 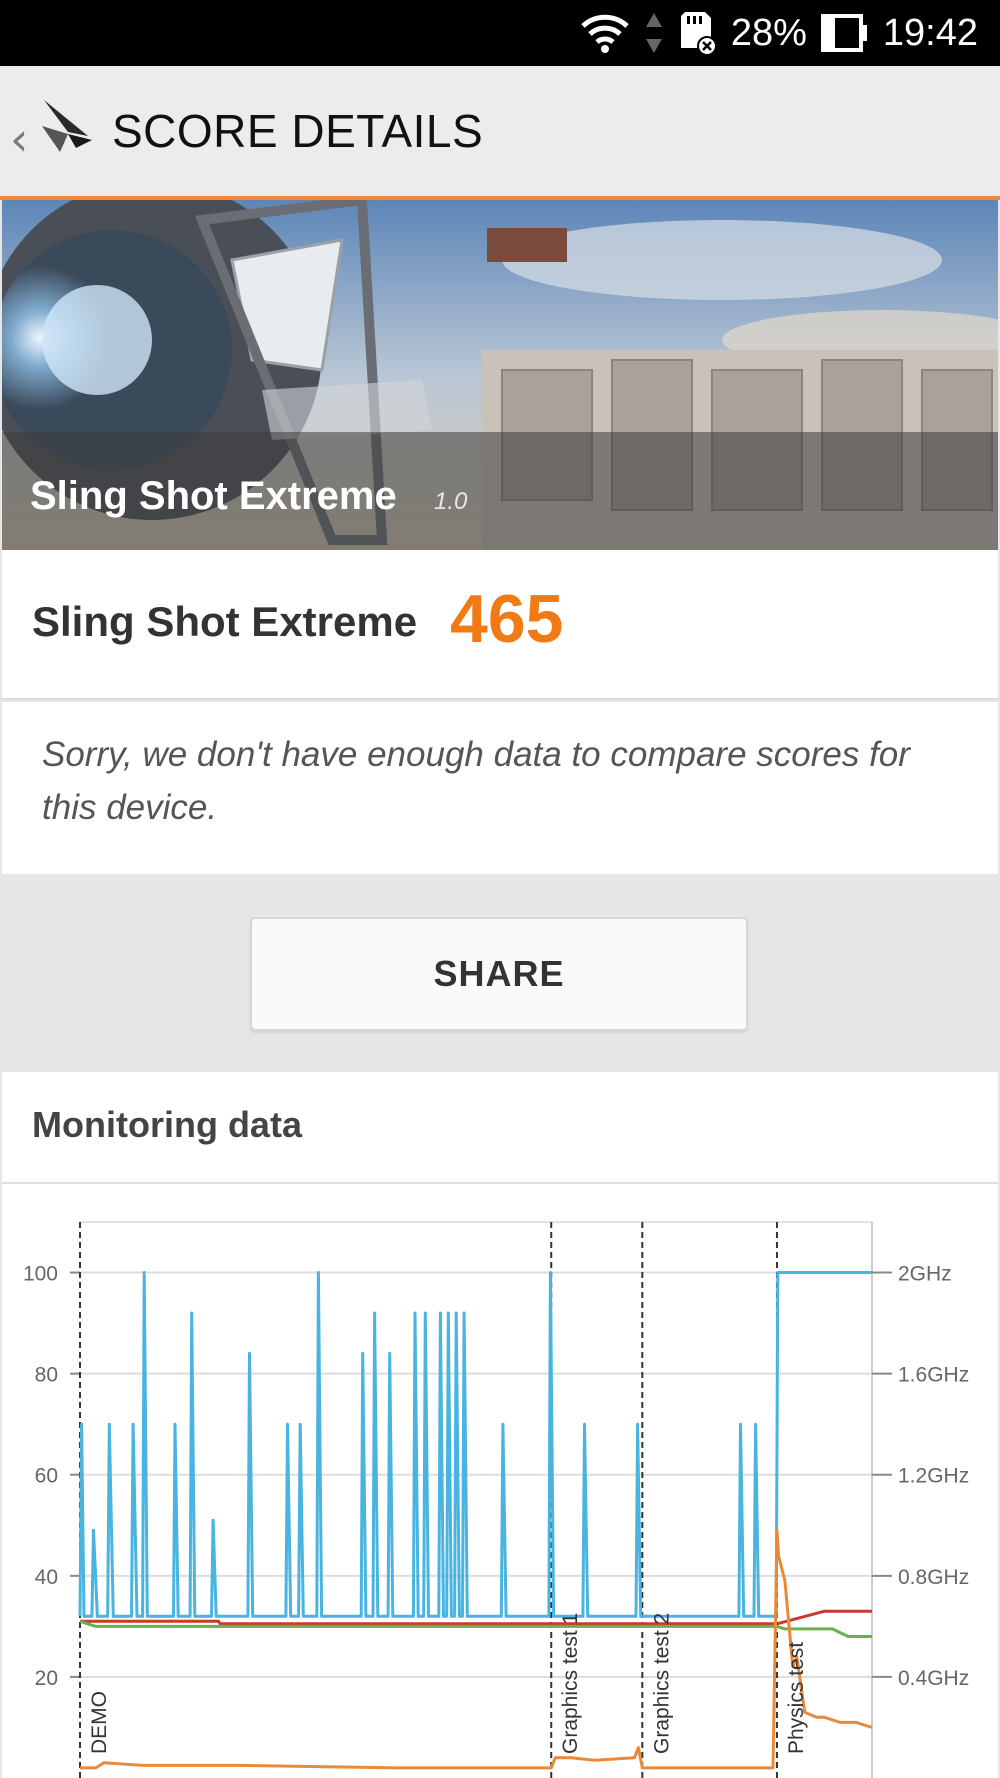 What do you see at coordinates (933, 1375) in the screenshot?
I see `right-axis-tick-label: 1.6GHz` at bounding box center [933, 1375].